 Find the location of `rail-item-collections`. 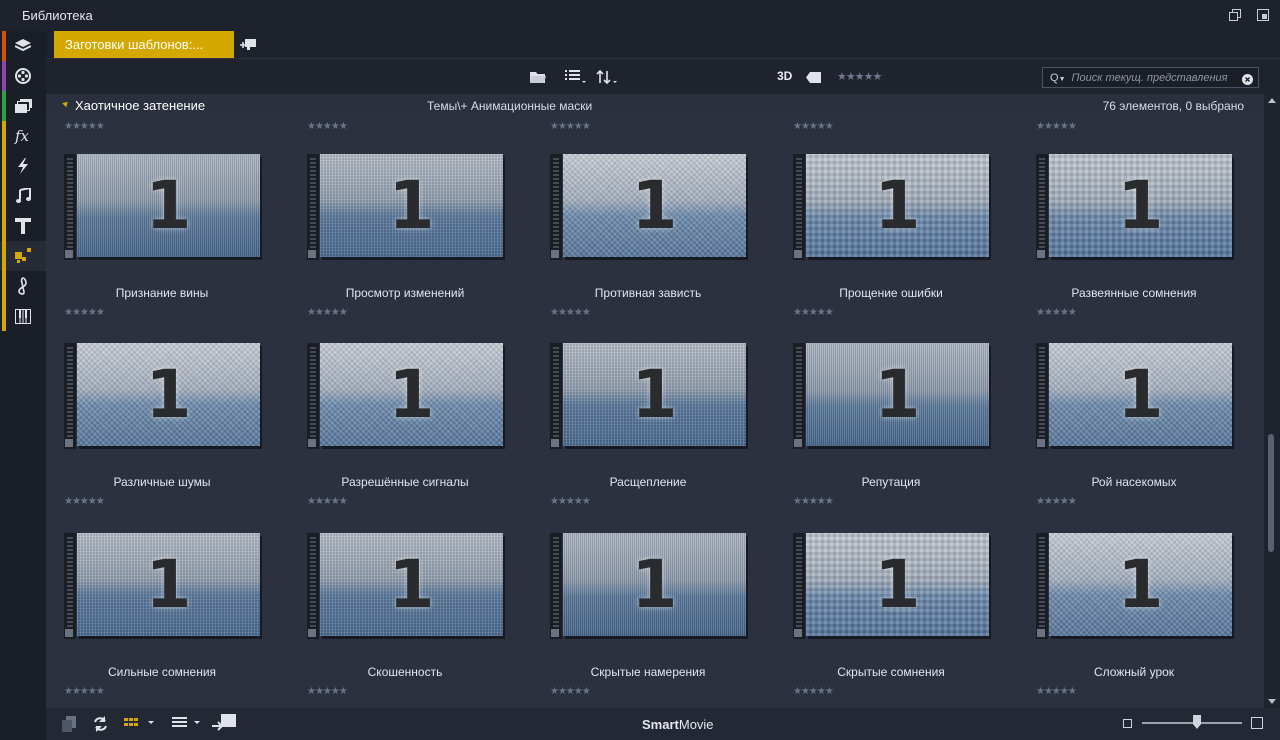

rail-item-collections is located at coordinates (23, 106).